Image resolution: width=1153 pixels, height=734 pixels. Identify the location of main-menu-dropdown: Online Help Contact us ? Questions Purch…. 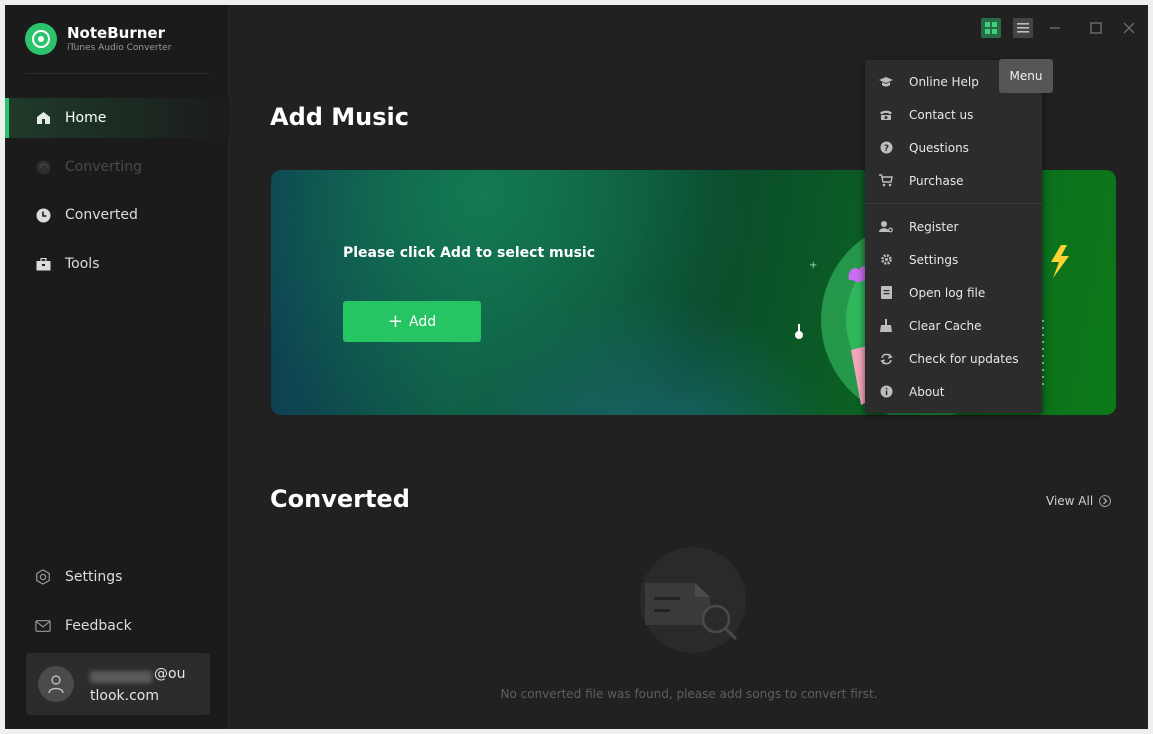
(953, 236).